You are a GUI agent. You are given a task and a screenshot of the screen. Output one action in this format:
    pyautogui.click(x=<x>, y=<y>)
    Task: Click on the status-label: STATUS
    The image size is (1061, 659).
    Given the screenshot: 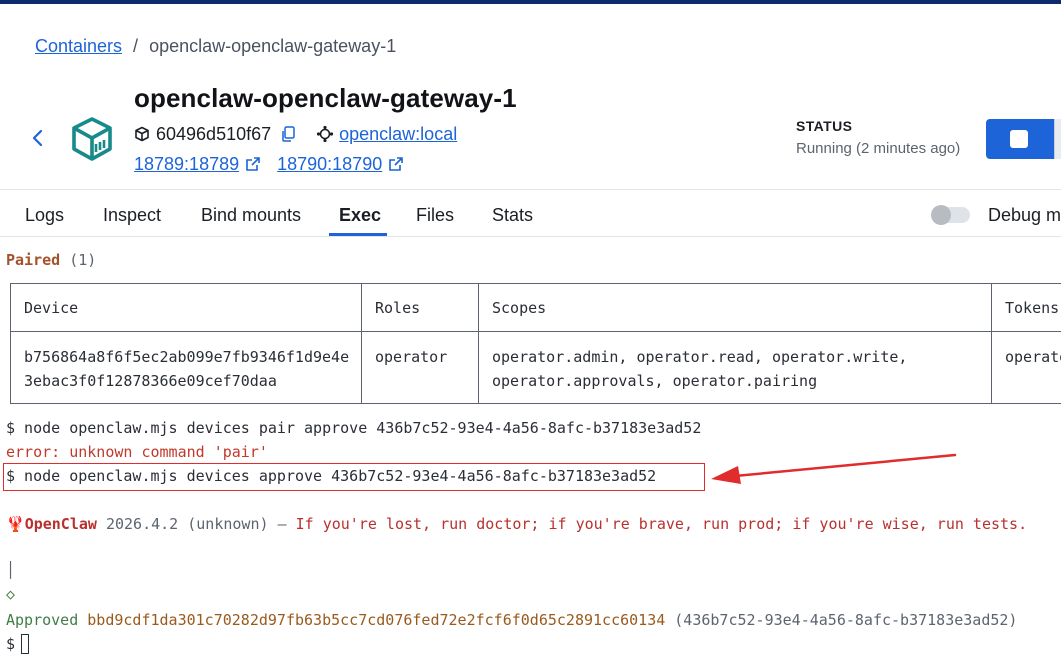 What is the action you would take?
    pyautogui.click(x=824, y=126)
    